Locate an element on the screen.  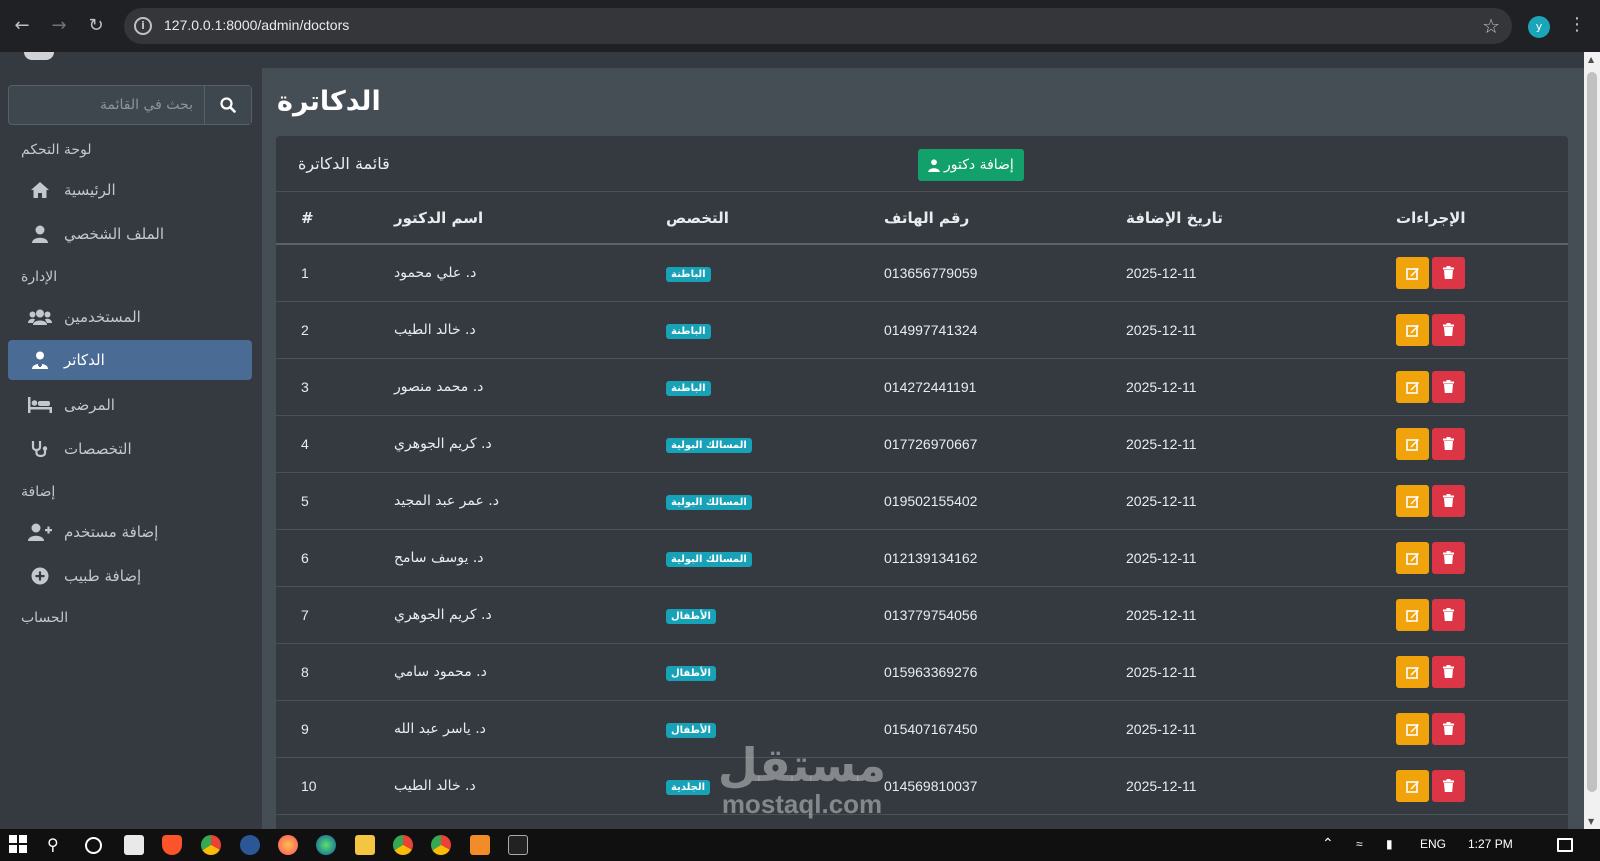
sidebar-item-users: المستخدمين is located at coordinates (130, 317).